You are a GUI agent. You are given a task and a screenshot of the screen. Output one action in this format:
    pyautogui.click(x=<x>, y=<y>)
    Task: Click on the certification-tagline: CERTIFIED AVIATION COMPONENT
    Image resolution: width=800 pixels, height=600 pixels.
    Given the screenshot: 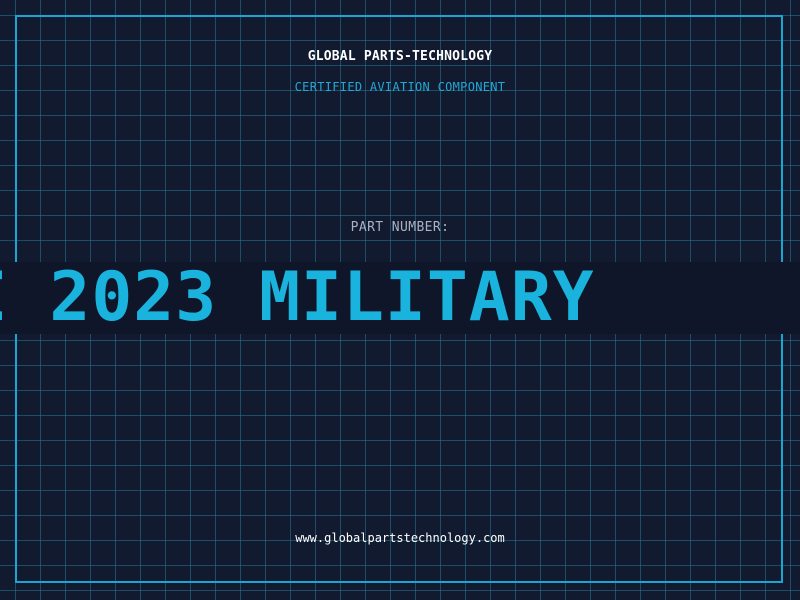 What is the action you would take?
    pyautogui.click(x=400, y=87)
    